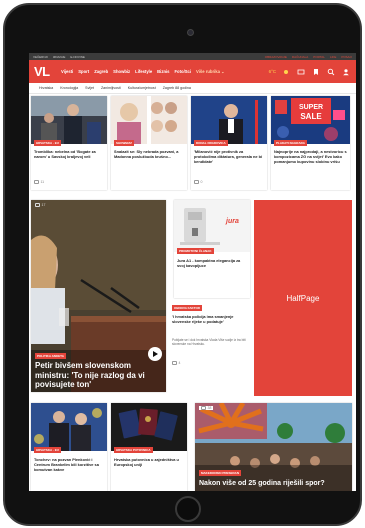  I want to click on bookmark-icon, so click(316, 72).